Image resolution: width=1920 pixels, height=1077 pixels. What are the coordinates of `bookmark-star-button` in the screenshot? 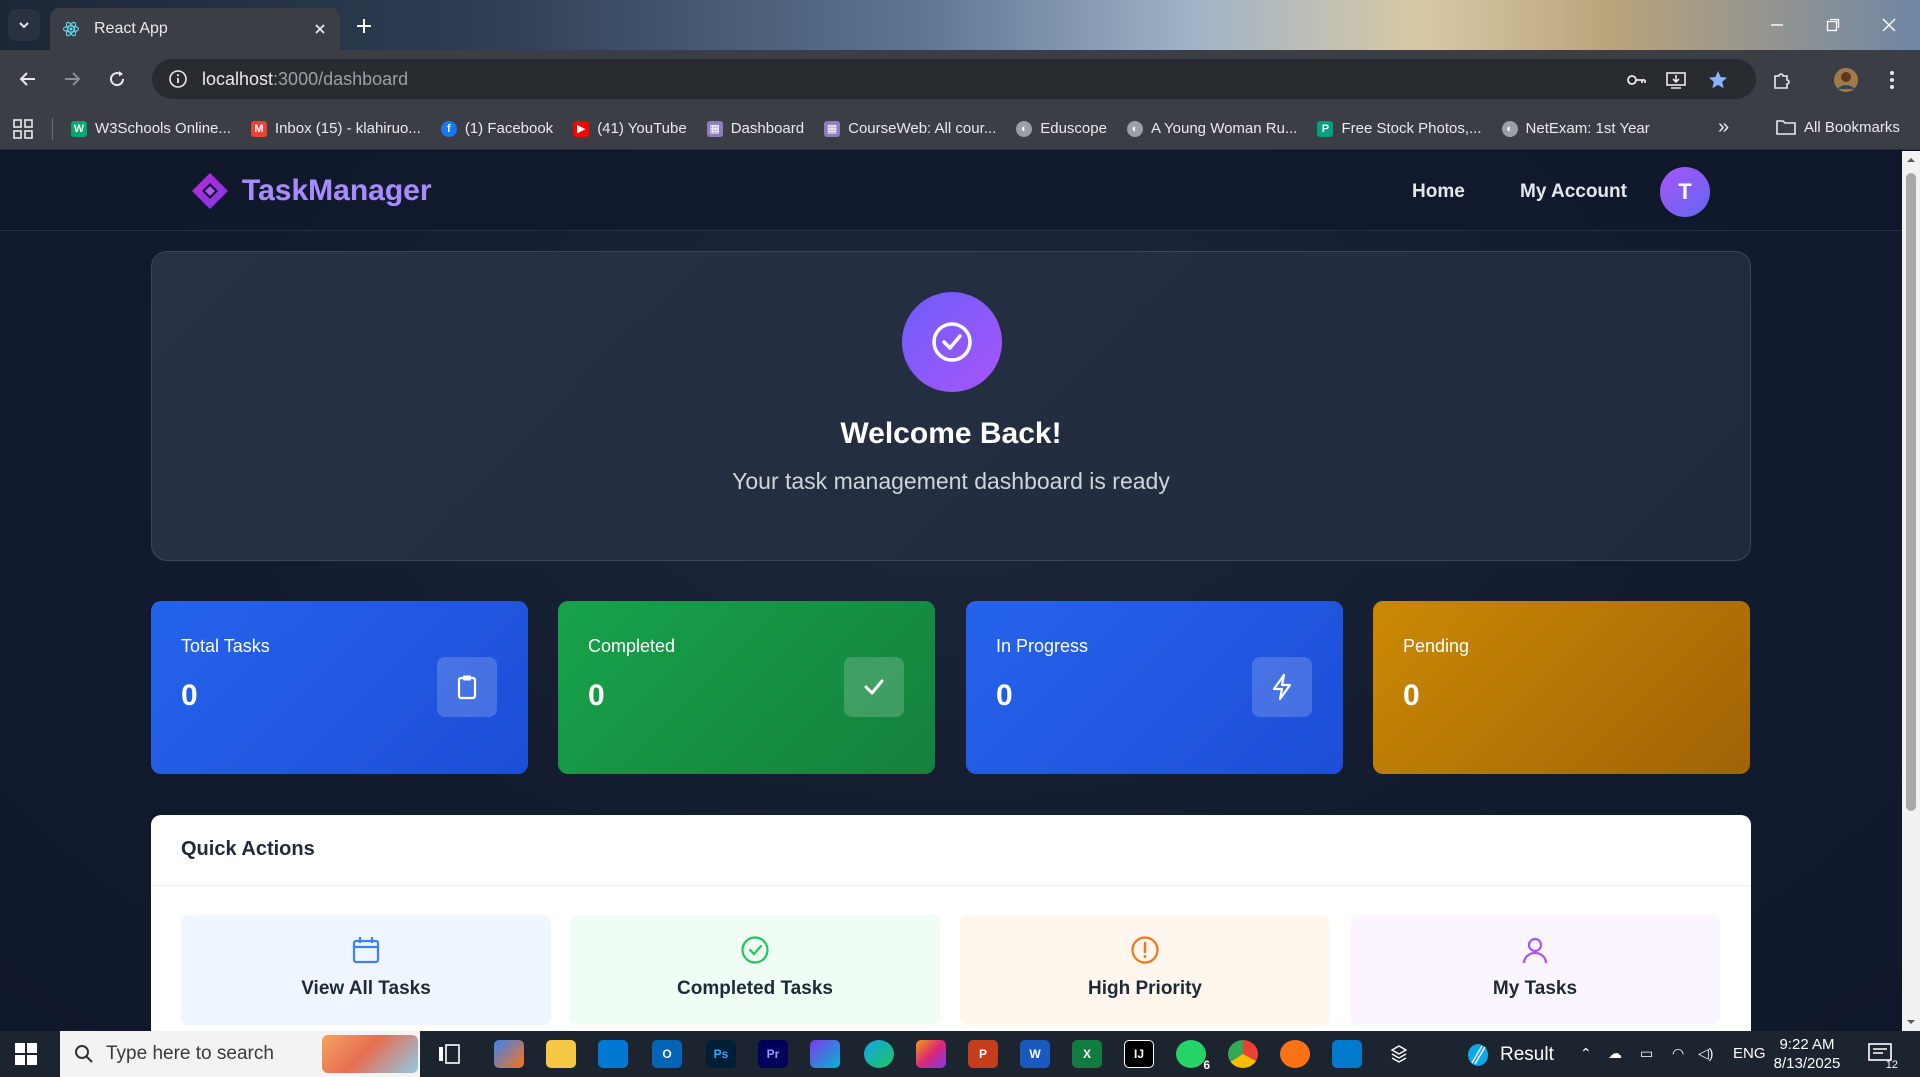 It's located at (1718, 80).